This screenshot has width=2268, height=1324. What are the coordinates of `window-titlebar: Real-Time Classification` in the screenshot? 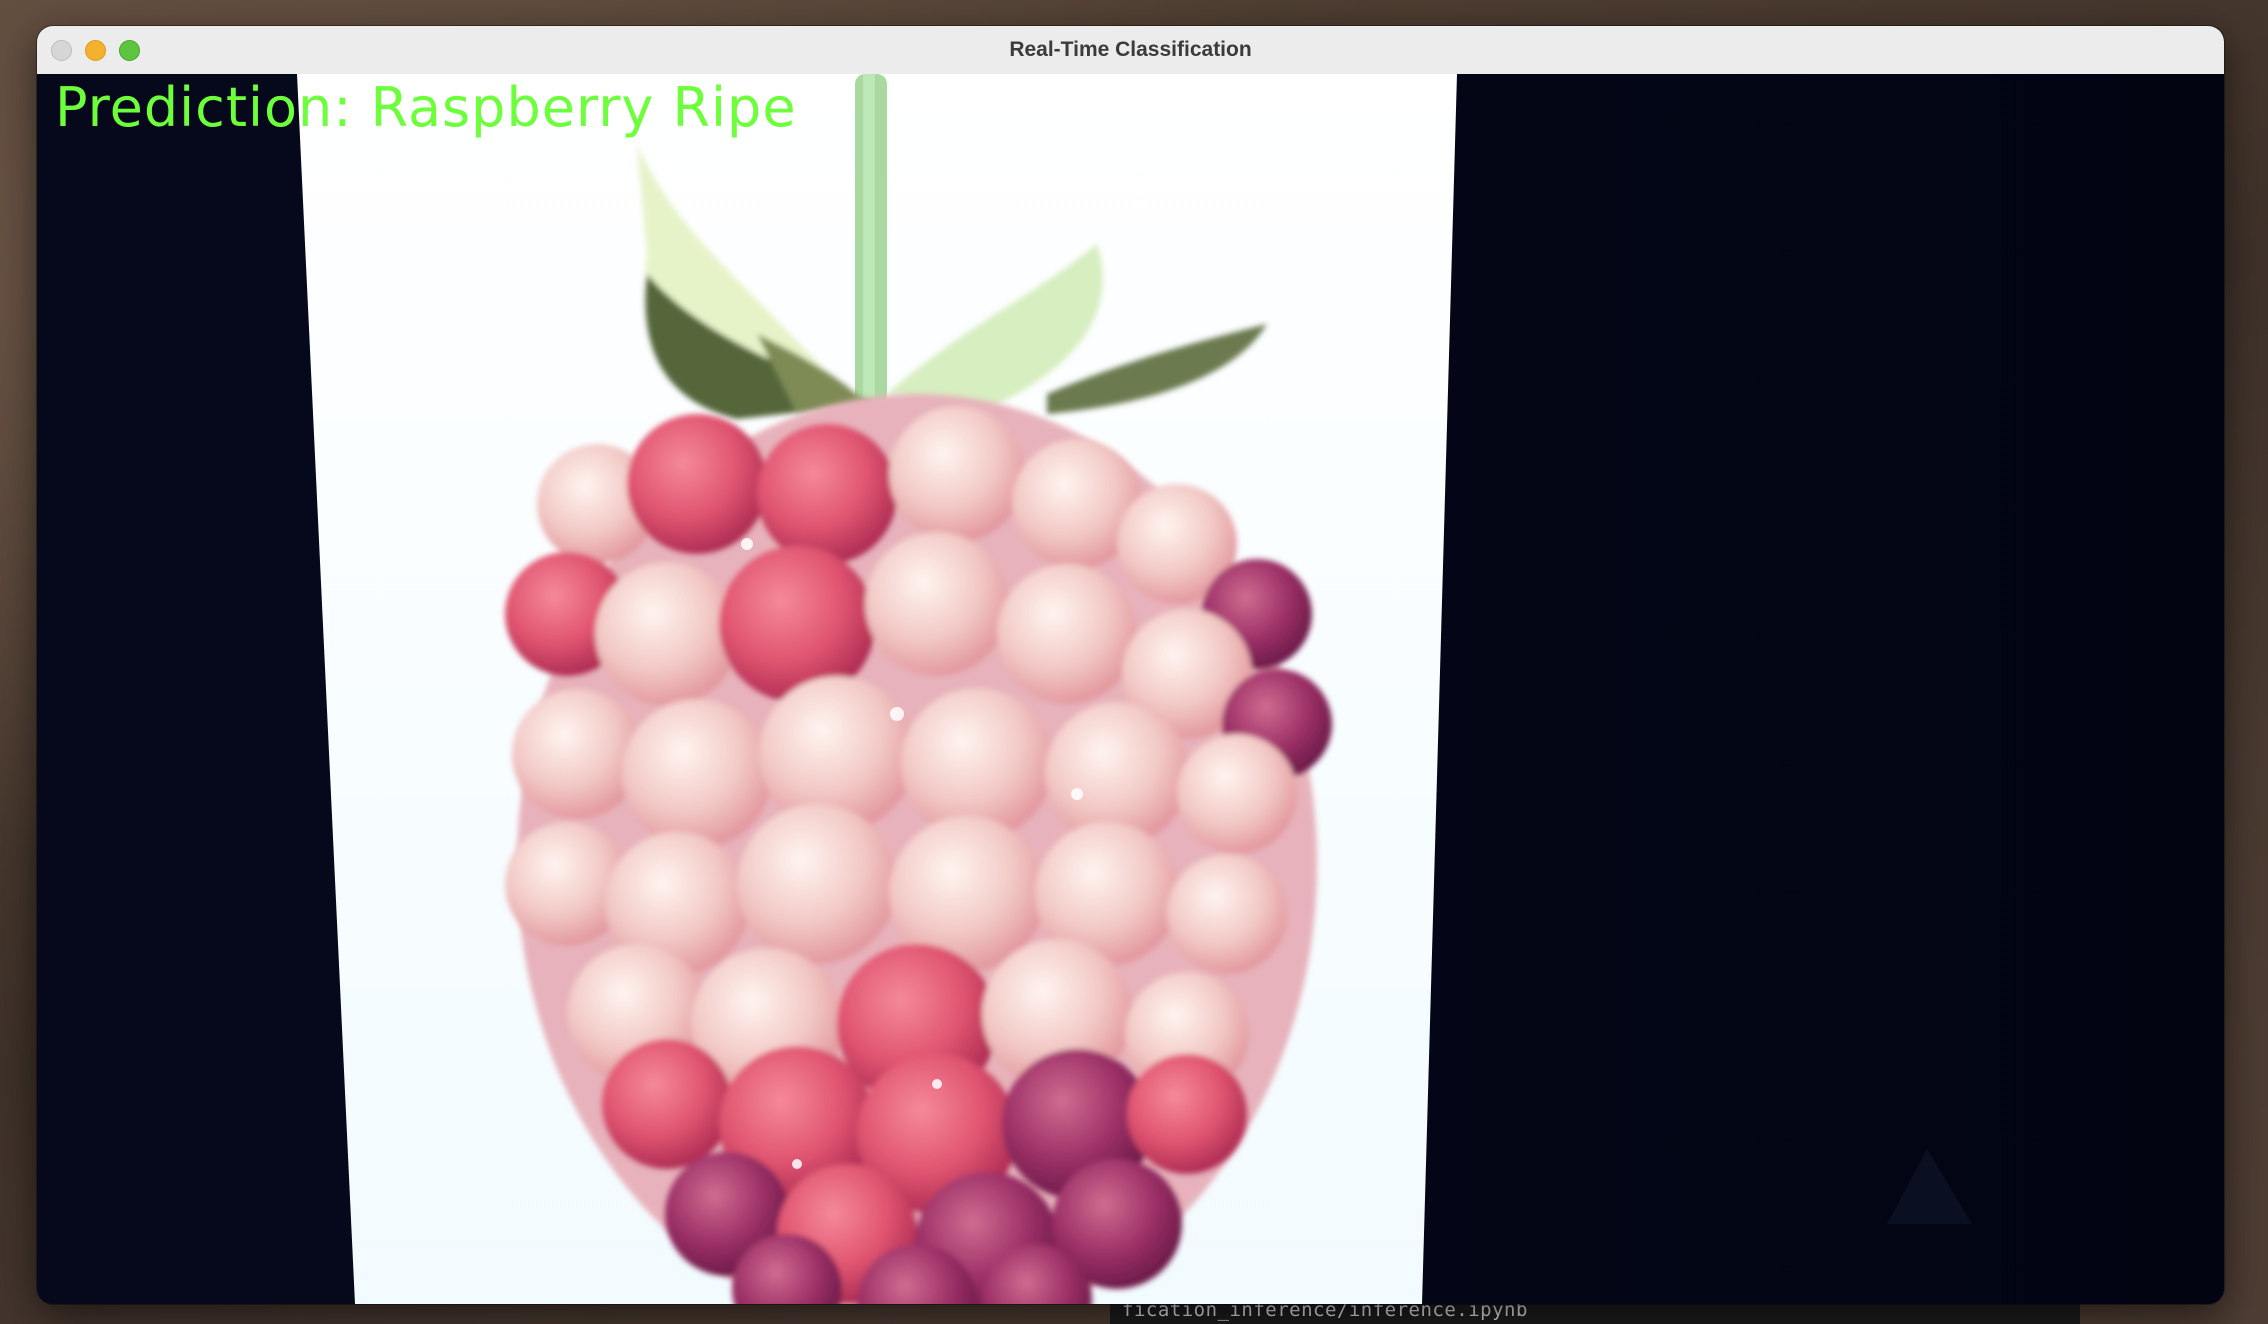 It's located at (1130, 50).